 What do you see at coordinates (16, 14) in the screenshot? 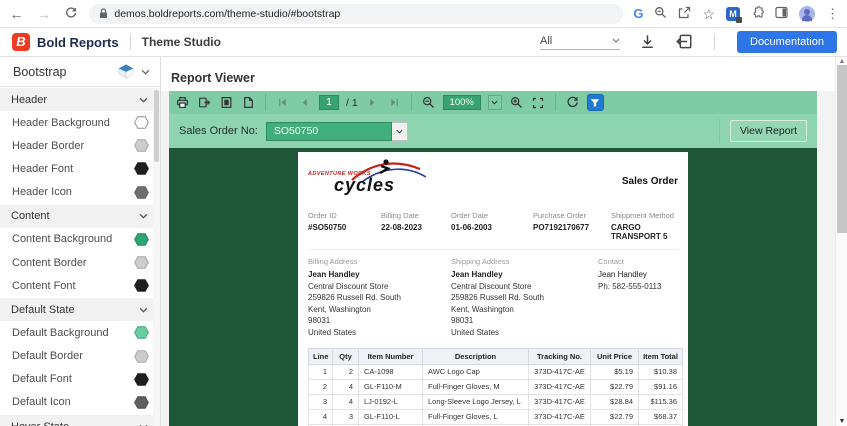
I see `back-icon: ←` at bounding box center [16, 14].